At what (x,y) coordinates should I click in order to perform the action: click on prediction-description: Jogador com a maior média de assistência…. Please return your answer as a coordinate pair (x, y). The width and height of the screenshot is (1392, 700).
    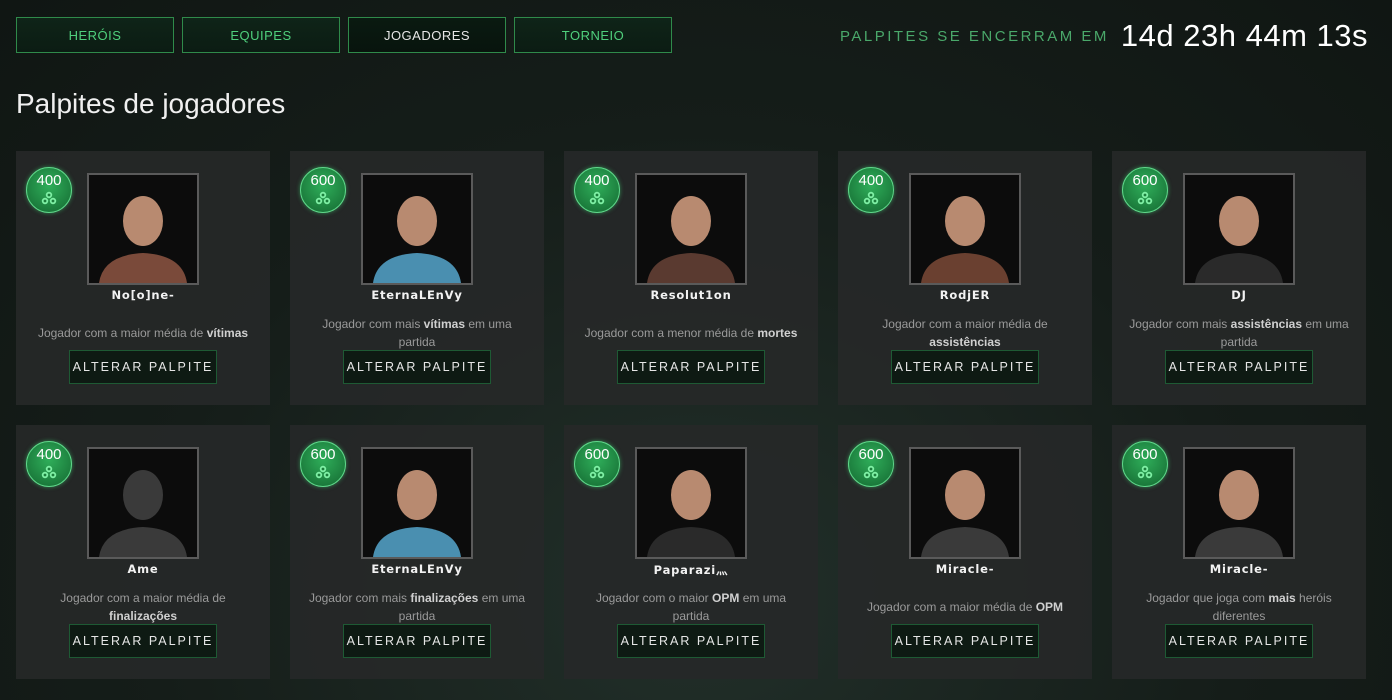
    Looking at the image, I should click on (965, 333).